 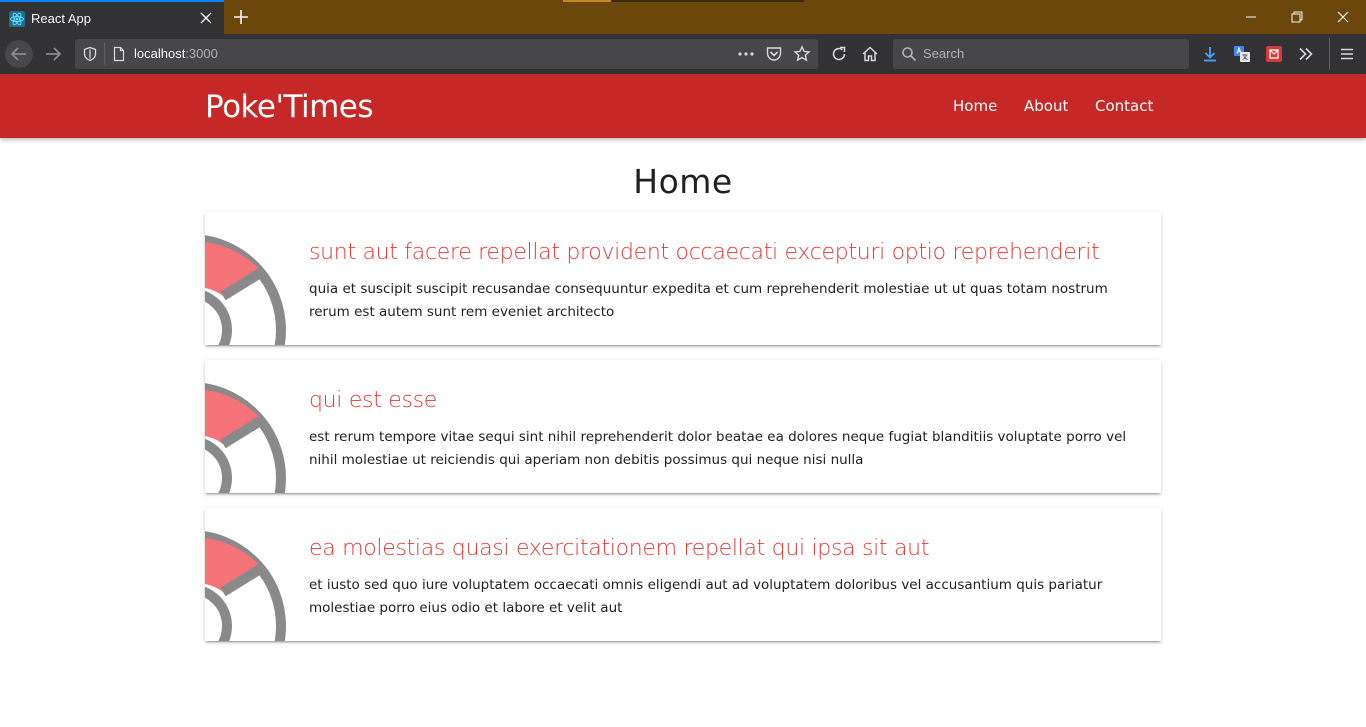 What do you see at coordinates (870, 54) in the screenshot?
I see `home-icon` at bounding box center [870, 54].